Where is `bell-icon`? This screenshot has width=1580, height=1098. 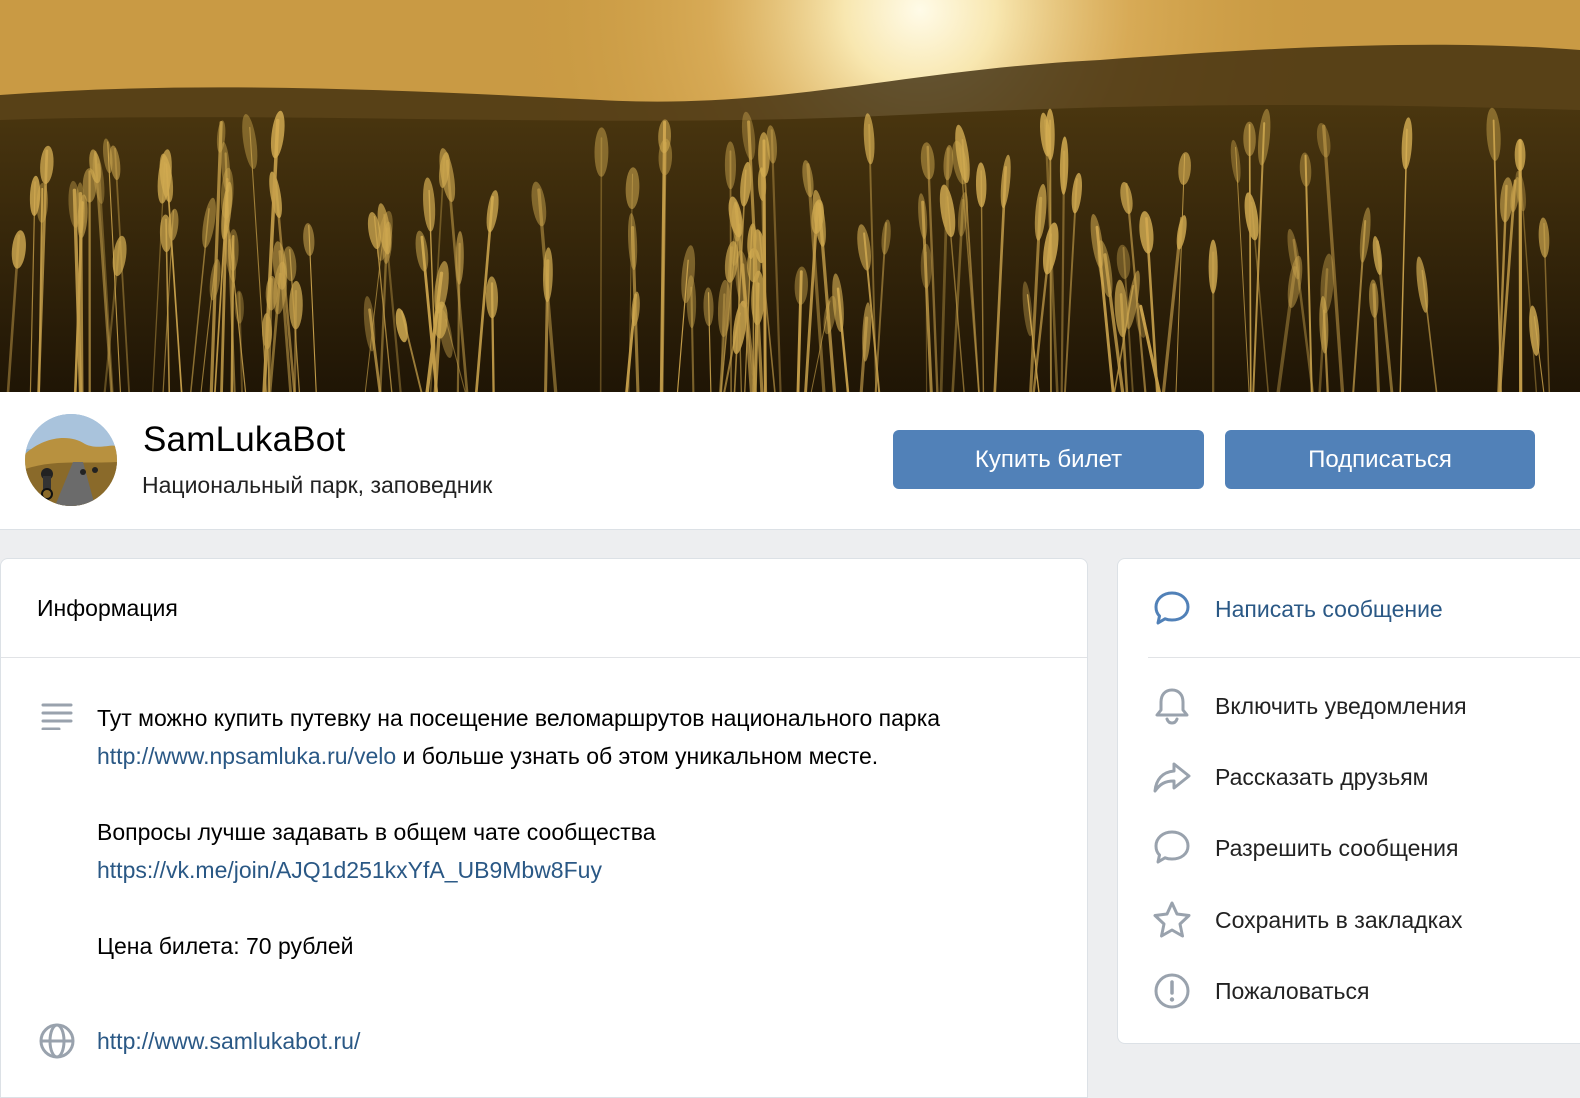
bell-icon is located at coordinates (1172, 706).